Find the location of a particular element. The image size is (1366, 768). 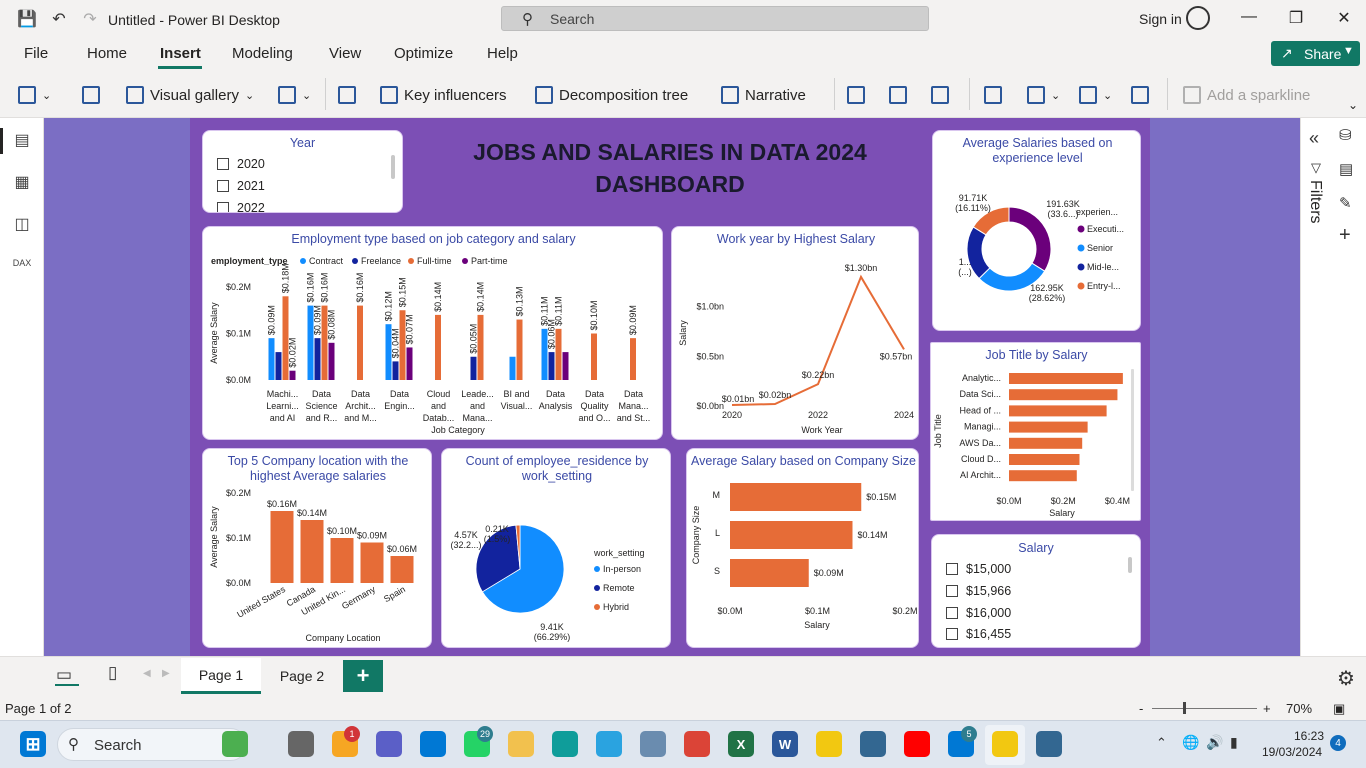

network-icon: 🌐 is located at coordinates (1190, 742).